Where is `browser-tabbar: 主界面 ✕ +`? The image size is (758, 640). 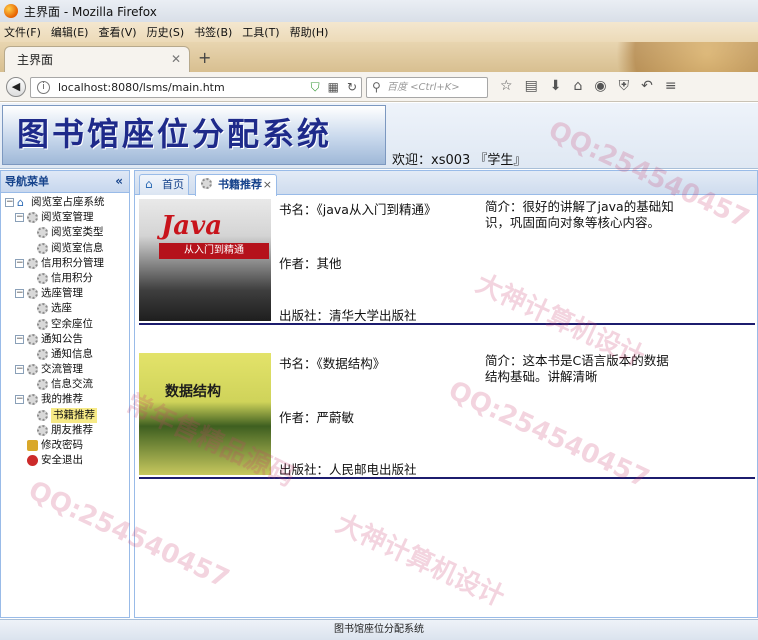 browser-tabbar: 主界面 ✕ + is located at coordinates (379, 57).